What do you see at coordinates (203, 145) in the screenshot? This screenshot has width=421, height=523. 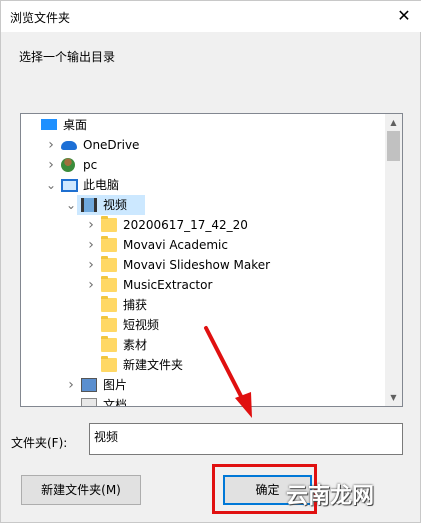 I see `tree-item: › OneDrive` at bounding box center [203, 145].